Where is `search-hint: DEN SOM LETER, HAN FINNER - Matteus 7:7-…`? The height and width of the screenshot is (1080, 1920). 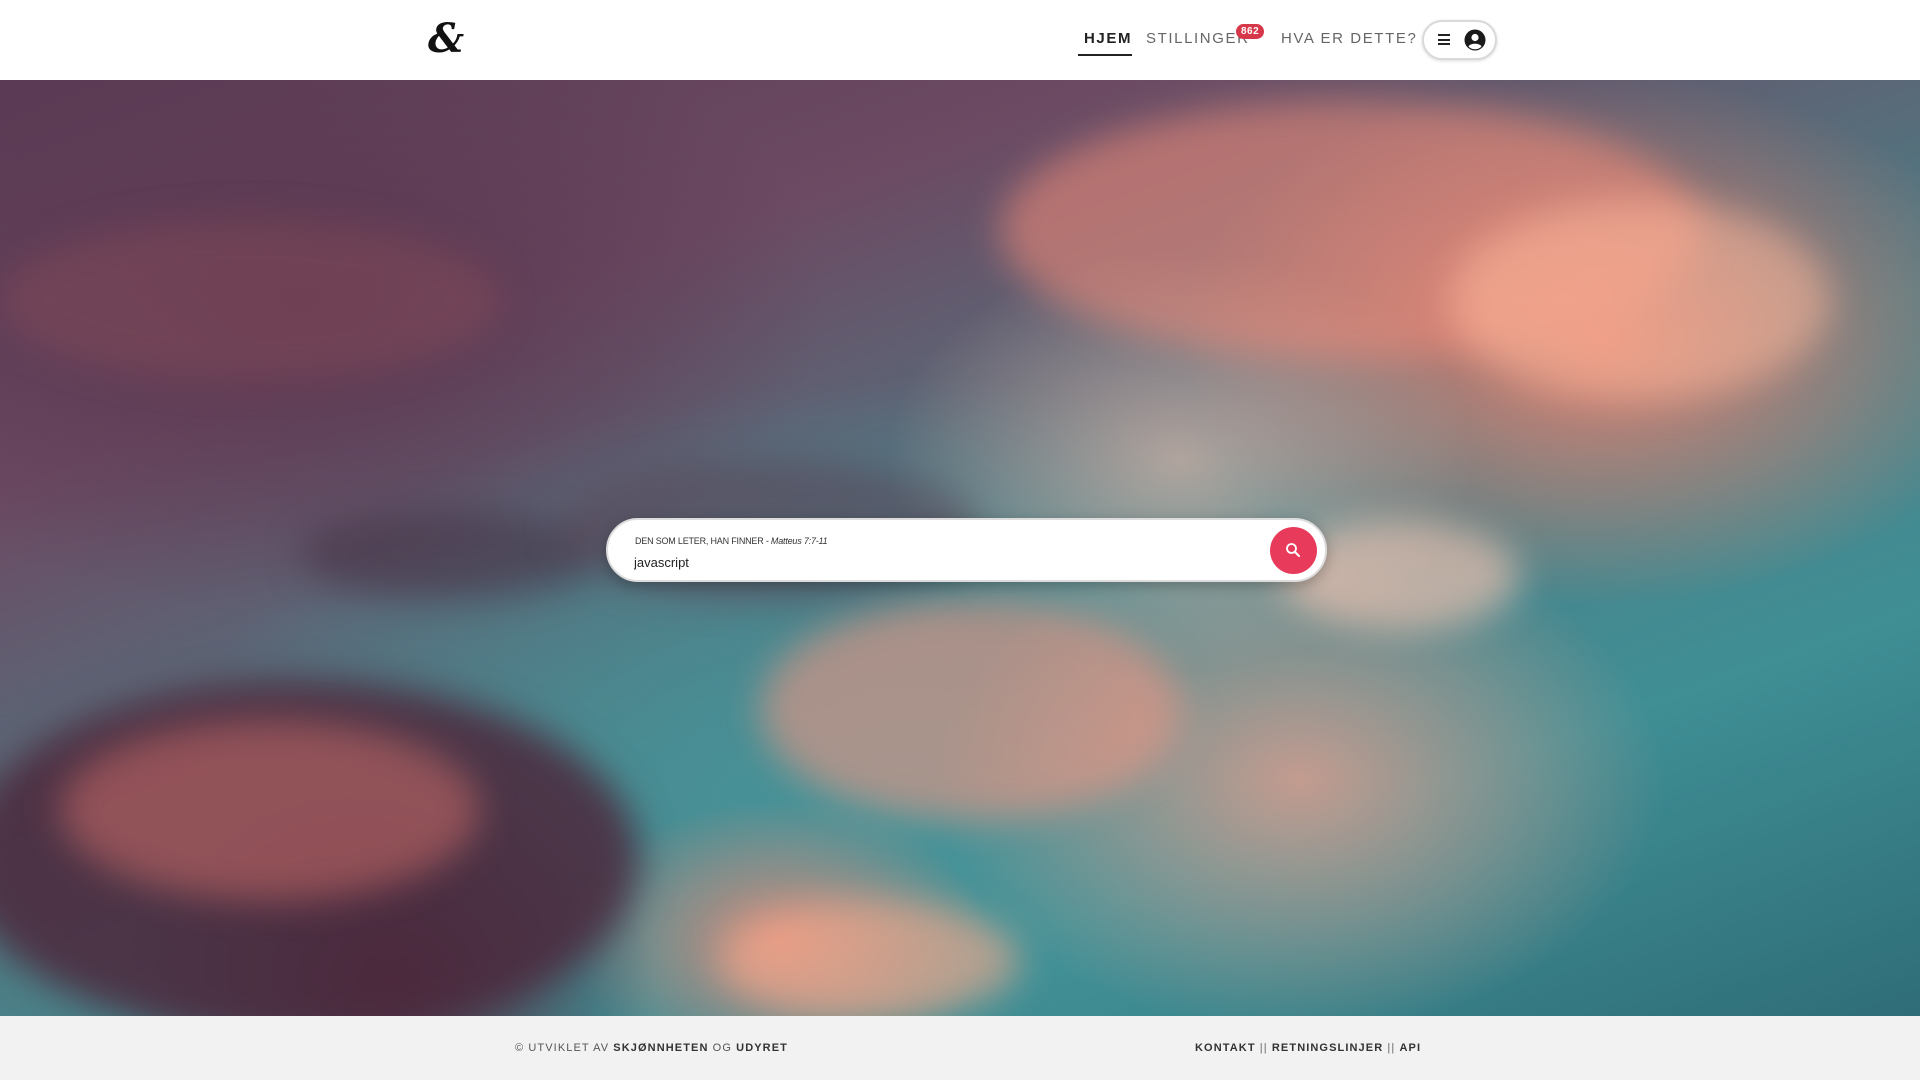 search-hint: DEN SOM LETER, HAN FINNER - Matteus 7:7-… is located at coordinates (731, 541).